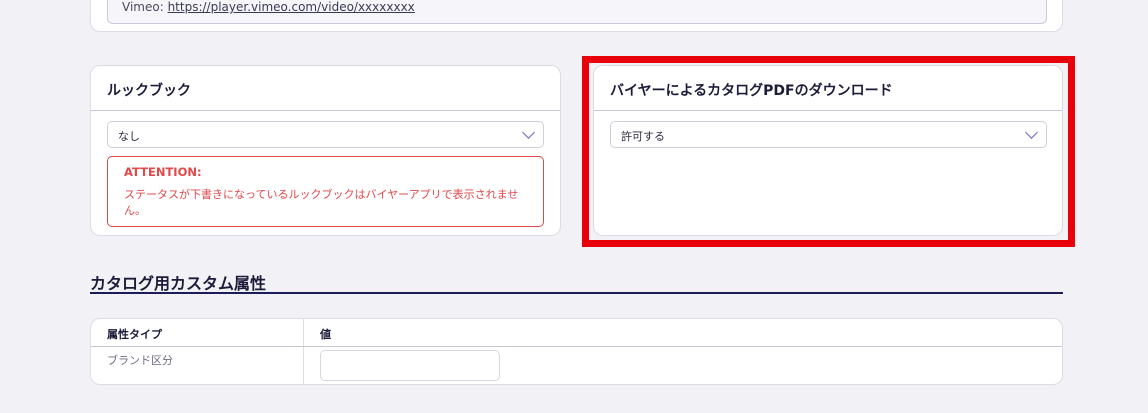 Image resolution: width=1148 pixels, height=413 pixels. I want to click on lookbook-title: ルックブック, so click(325, 88).